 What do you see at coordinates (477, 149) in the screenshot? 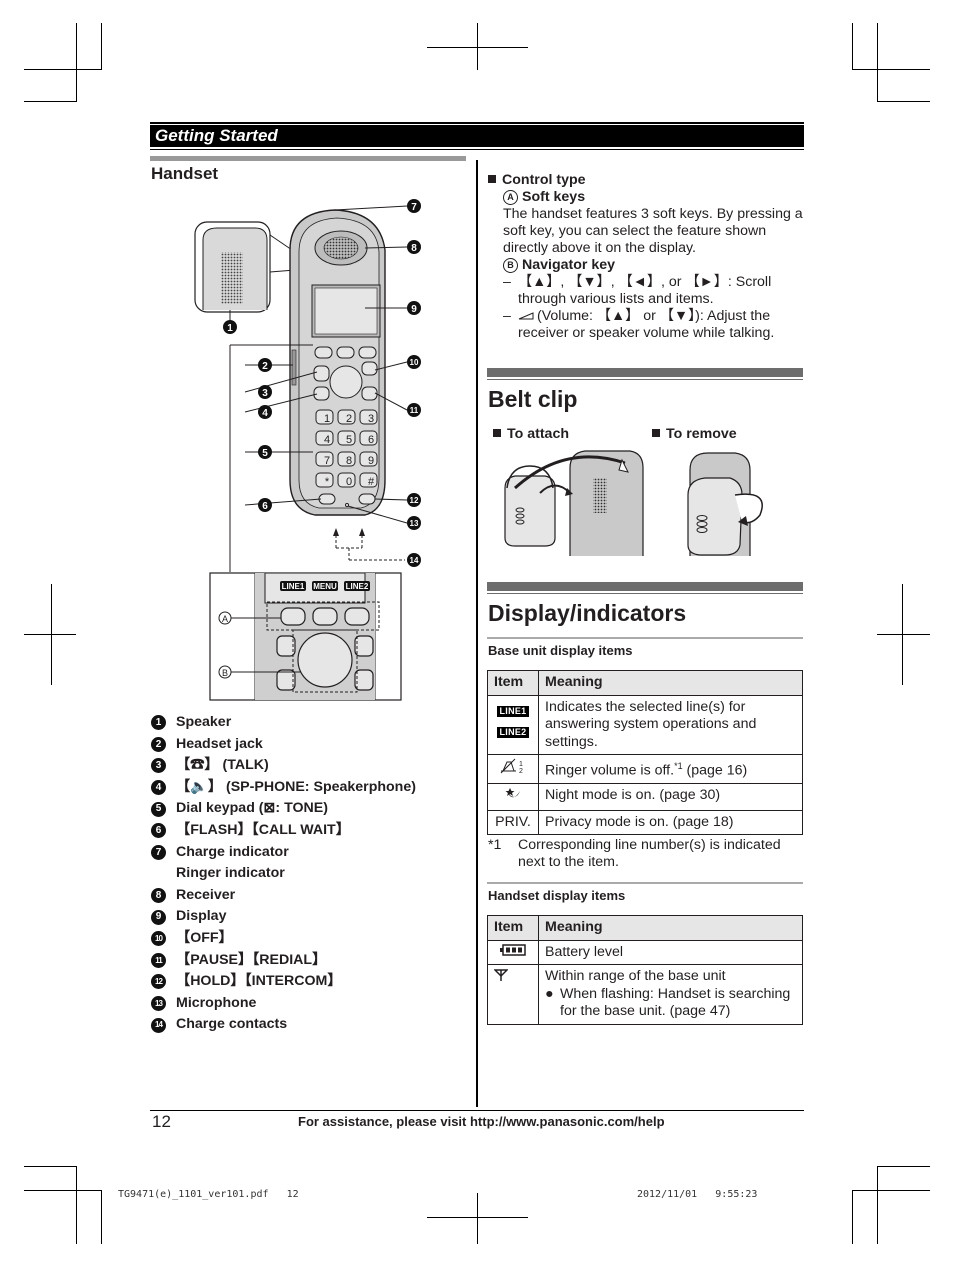
I see `header-rule-bottom` at bounding box center [477, 149].